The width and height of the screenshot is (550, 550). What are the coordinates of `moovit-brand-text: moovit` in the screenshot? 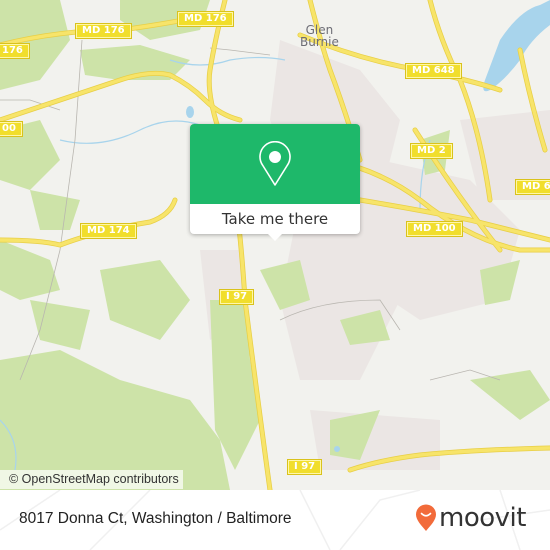 It's located at (482, 518).